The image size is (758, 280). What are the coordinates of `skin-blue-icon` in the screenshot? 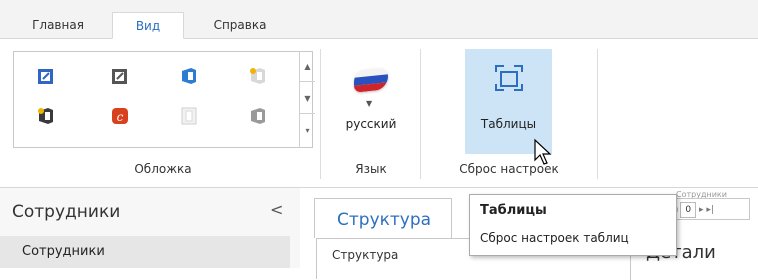 It's located at (46, 76).